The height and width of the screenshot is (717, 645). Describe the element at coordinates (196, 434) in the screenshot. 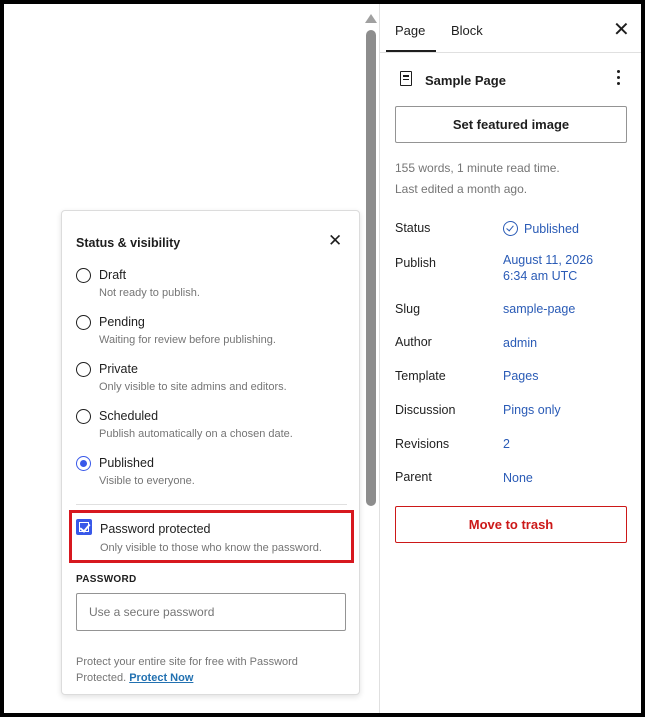

I see `option-description: Publish automatically on a chosen date.` at that location.